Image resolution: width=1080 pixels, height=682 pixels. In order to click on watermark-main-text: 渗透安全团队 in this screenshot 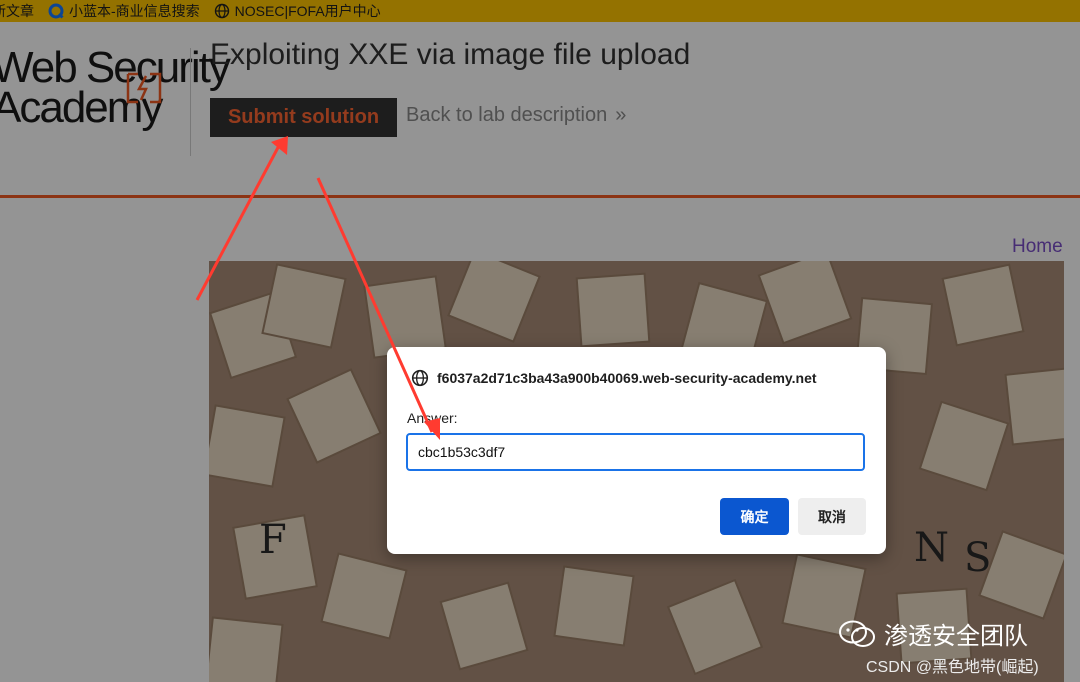, I will do `click(956, 636)`.